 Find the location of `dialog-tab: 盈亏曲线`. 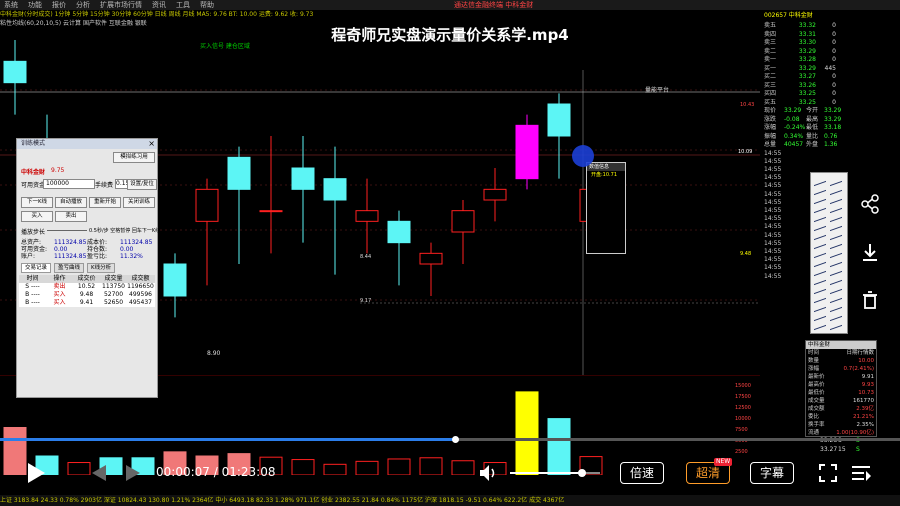

dialog-tab: 盈亏曲线 is located at coordinates (69, 268).